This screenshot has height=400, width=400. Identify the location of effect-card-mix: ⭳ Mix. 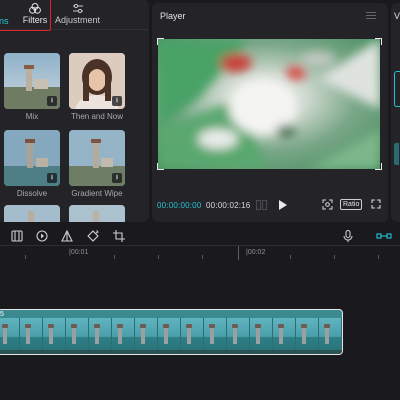
(32, 87).